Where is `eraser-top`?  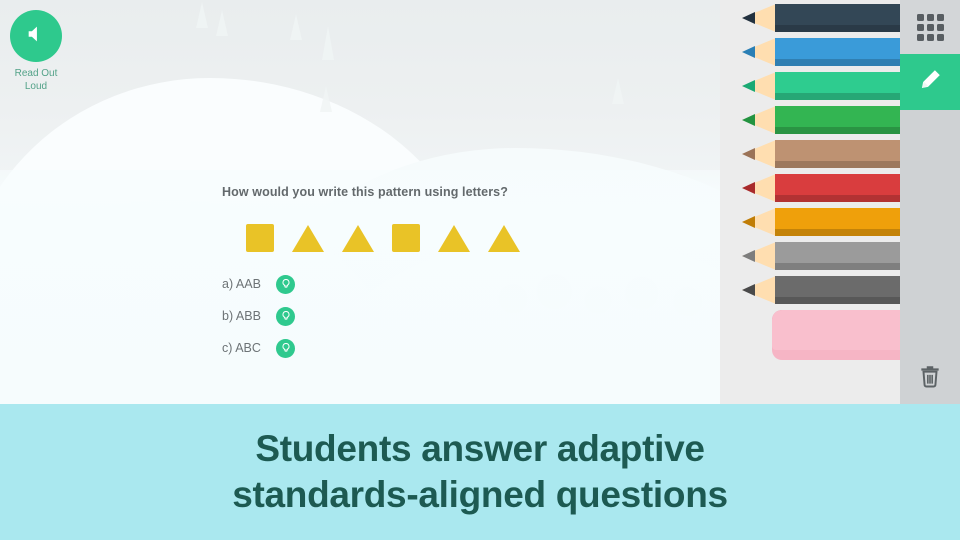
eraser-top is located at coordinates (846, 330).